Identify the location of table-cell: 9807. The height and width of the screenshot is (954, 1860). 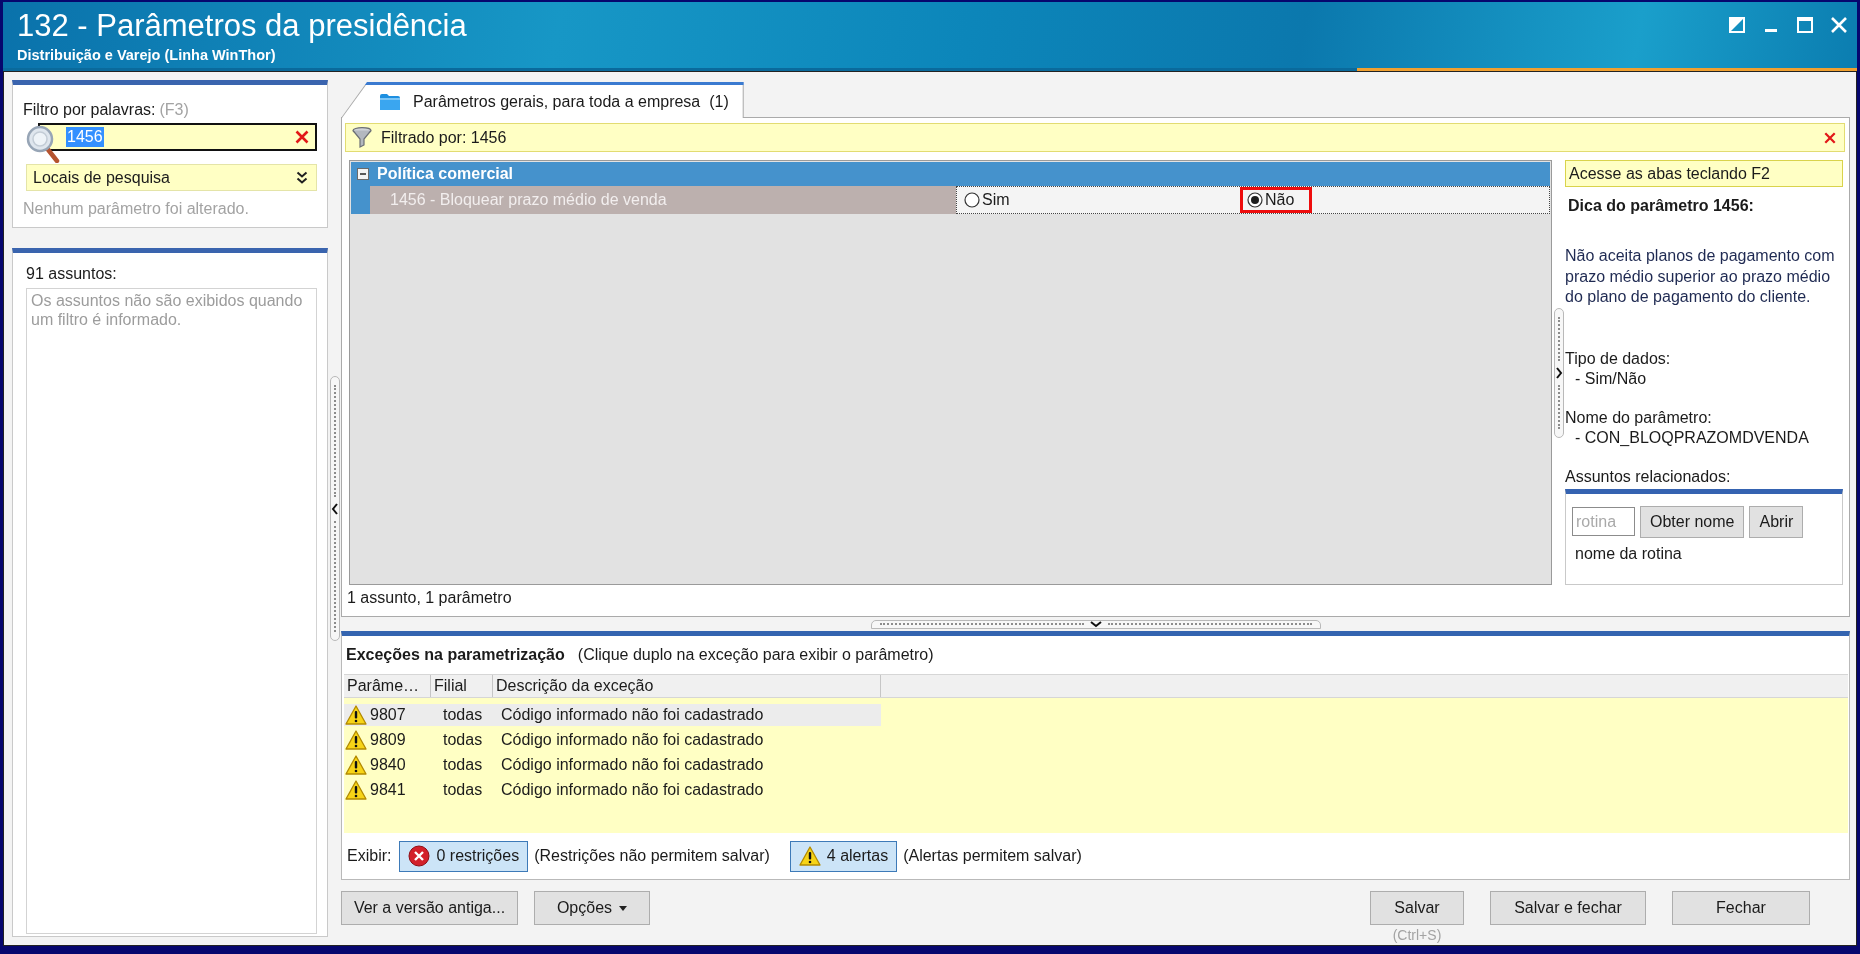
(388, 715).